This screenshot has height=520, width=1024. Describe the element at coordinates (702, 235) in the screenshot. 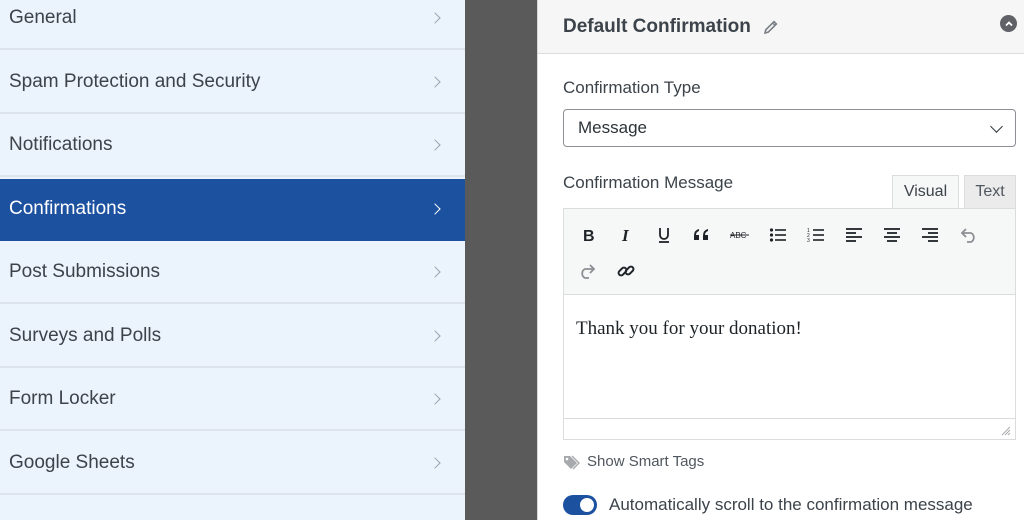

I see `blockquote-icon` at that location.